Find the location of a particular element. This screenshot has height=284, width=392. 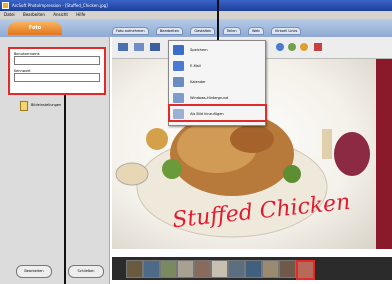

tab-foto-aufnehmen: Foto aufnehmen is located at coordinates (130, 31).